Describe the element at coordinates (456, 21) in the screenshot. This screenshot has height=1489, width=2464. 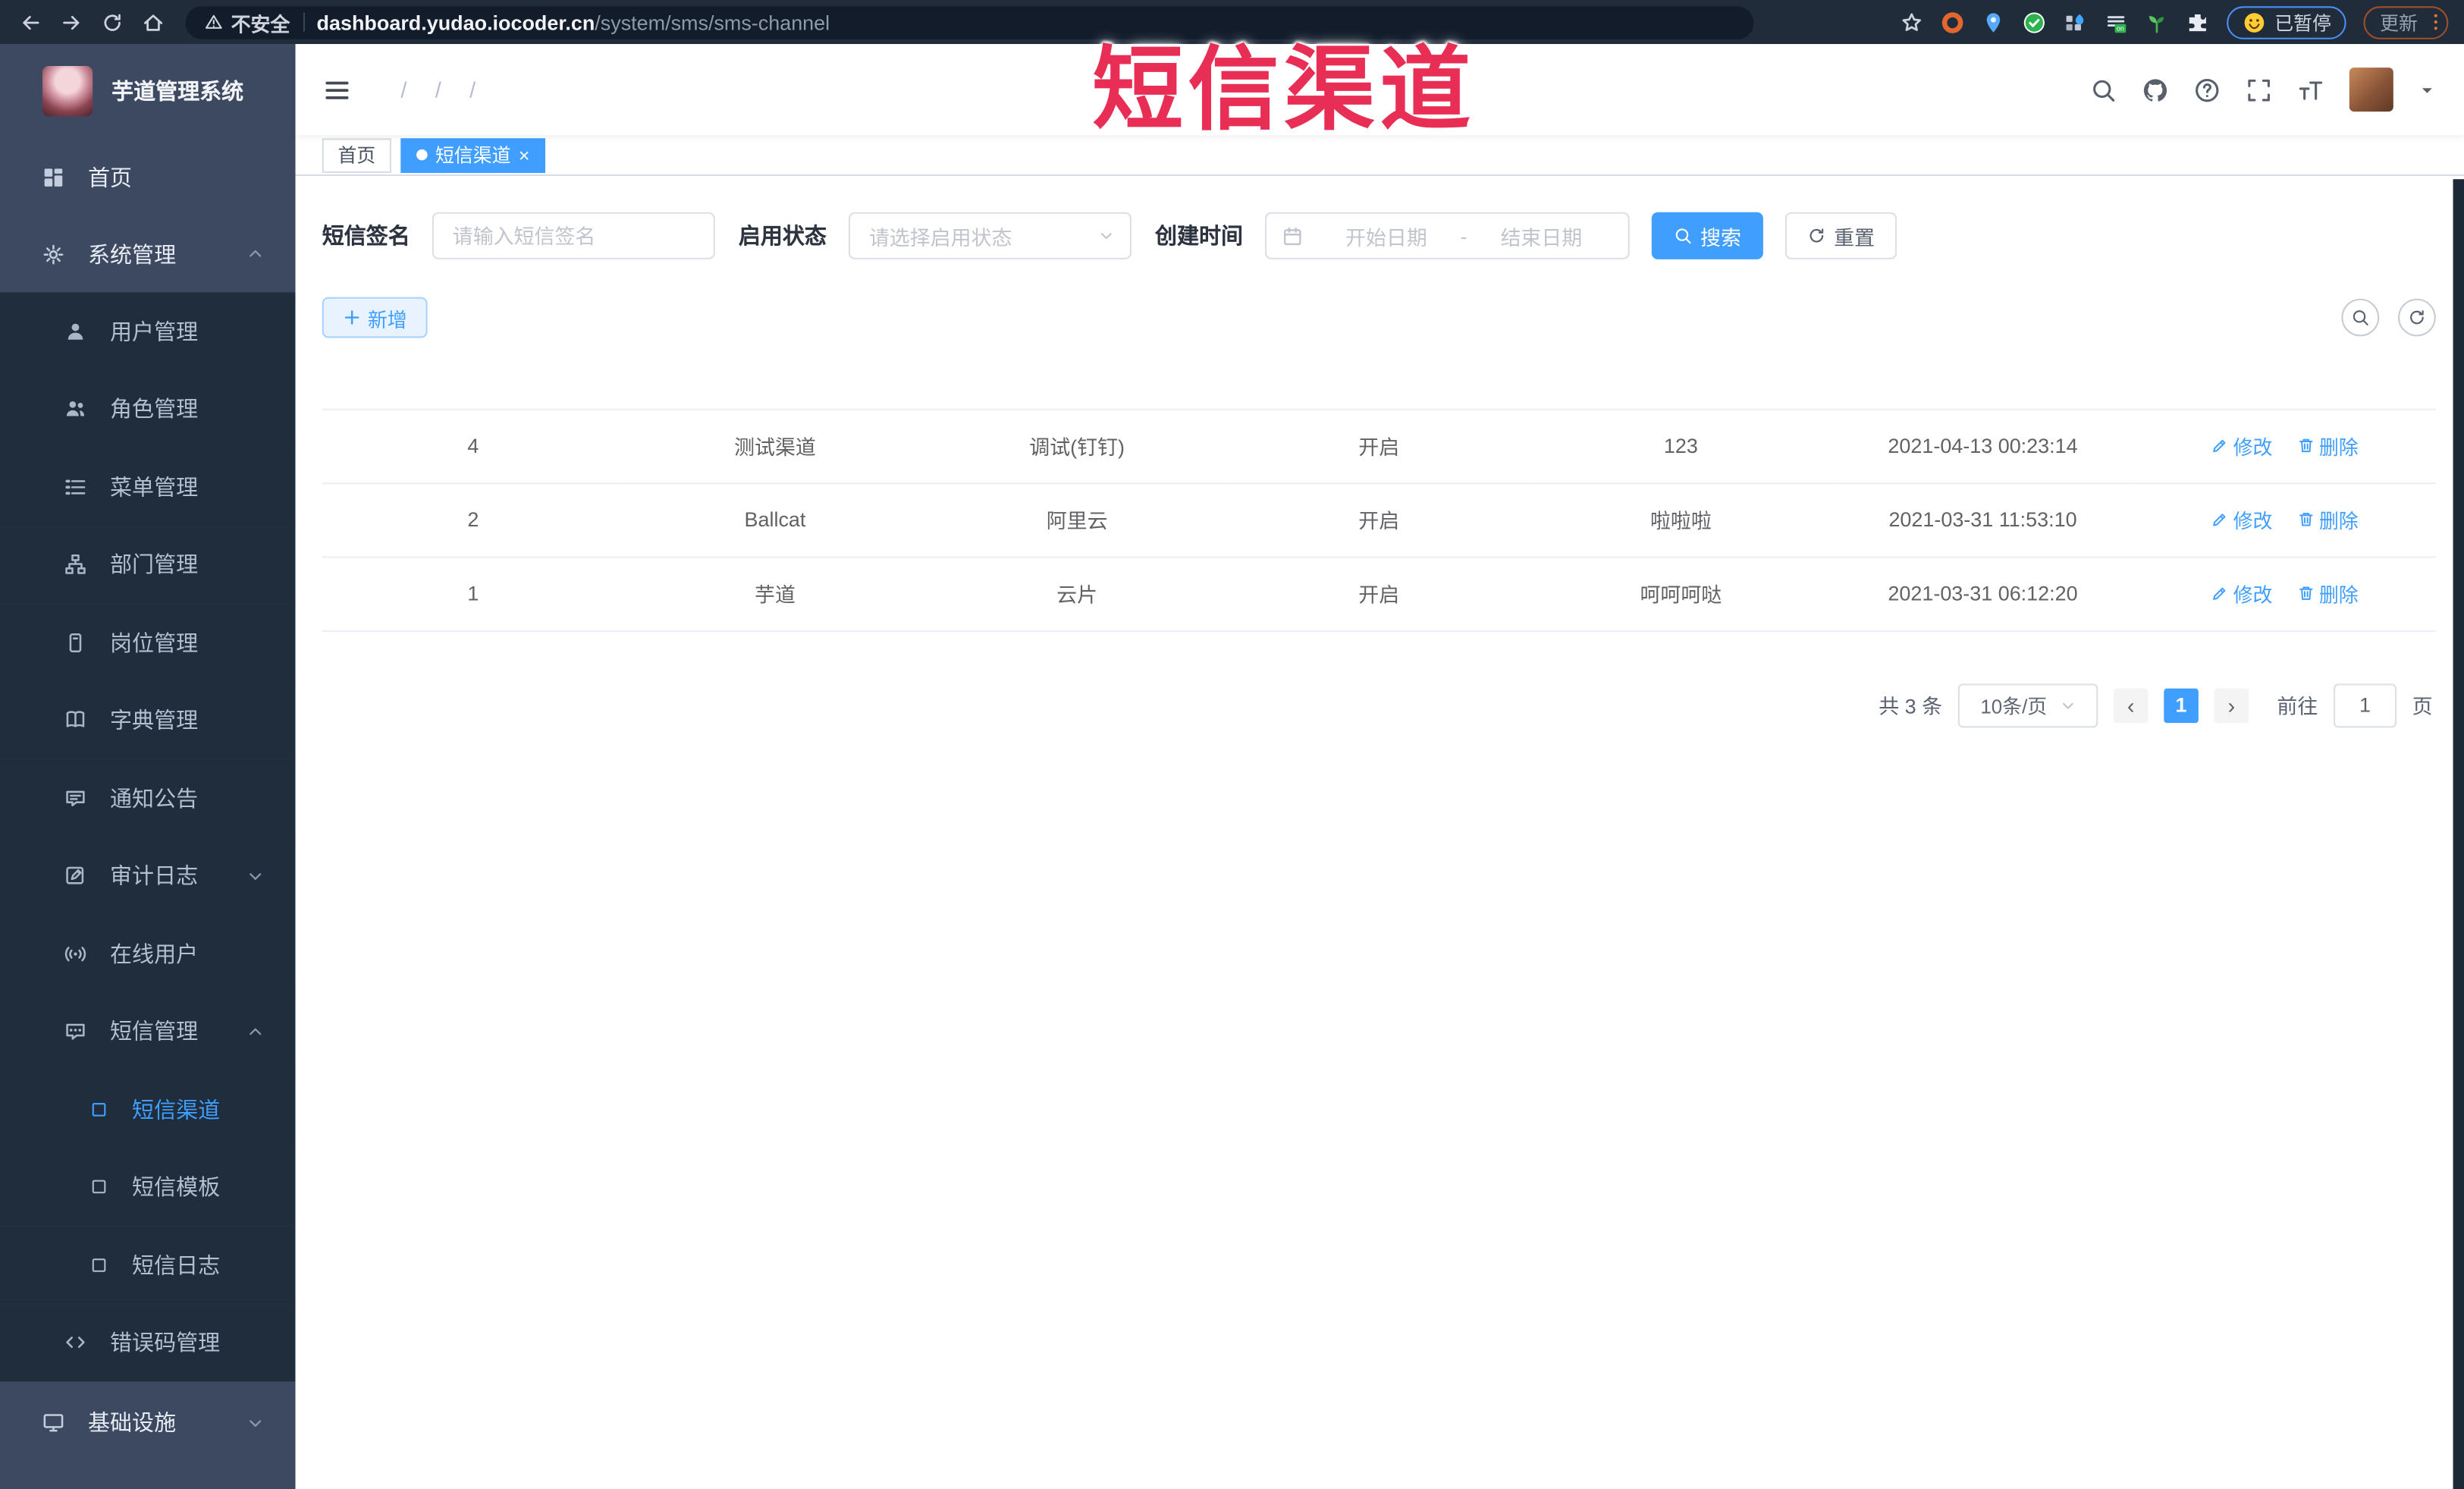
I see `url-host: dashboard.yudao.iocoder.cn` at that location.